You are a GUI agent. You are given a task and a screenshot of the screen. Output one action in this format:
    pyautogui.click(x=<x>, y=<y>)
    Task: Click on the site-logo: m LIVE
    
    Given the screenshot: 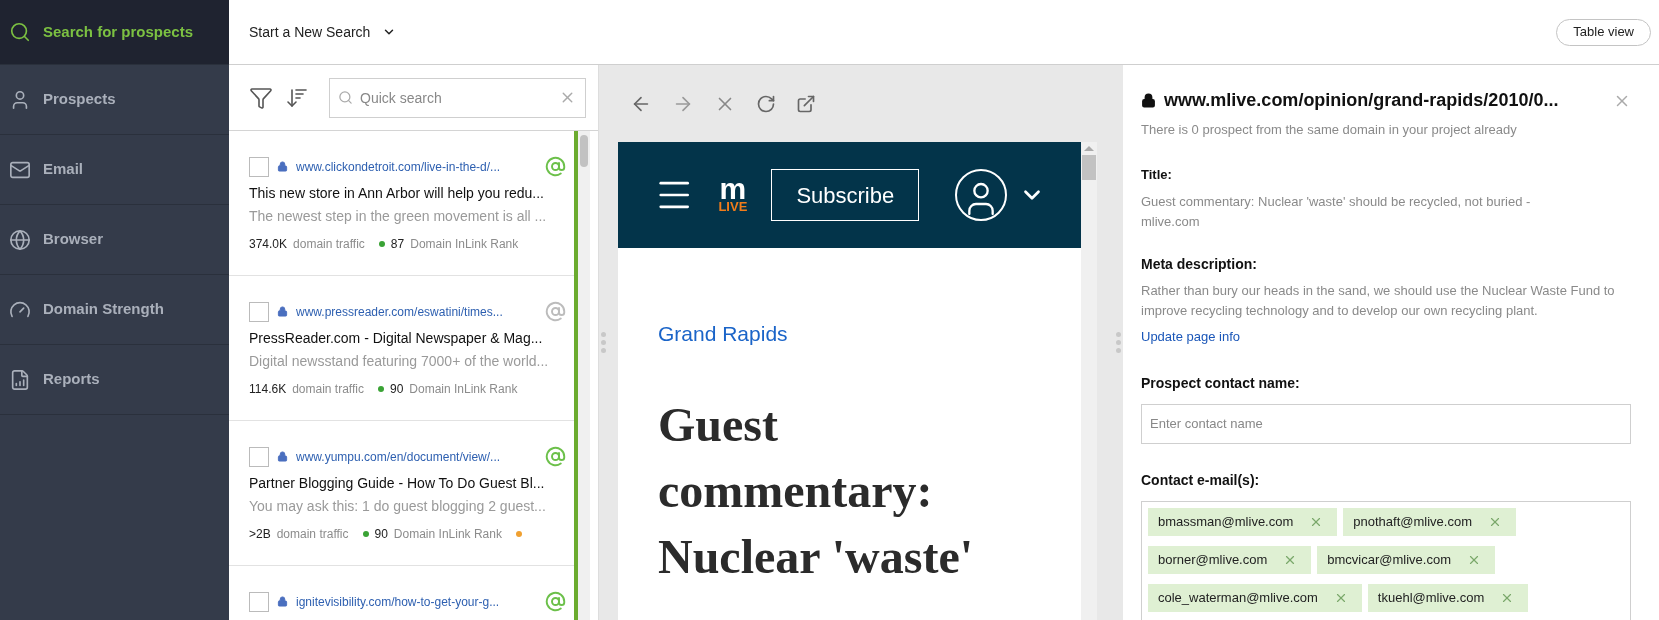 What is the action you would take?
    pyautogui.click(x=733, y=195)
    